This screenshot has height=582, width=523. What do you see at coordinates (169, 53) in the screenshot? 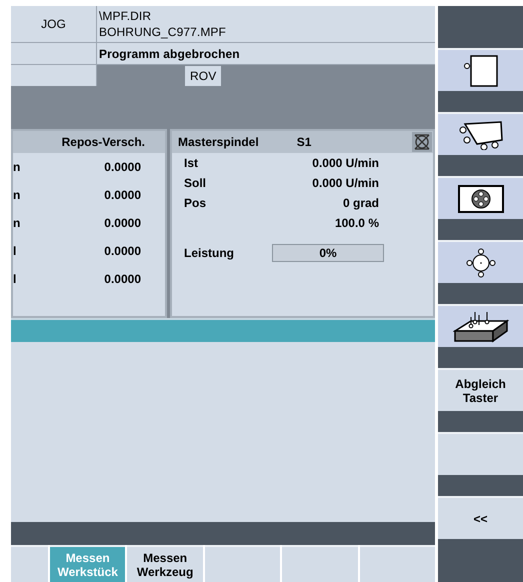
I see `program-status: Programm abgebrochen` at bounding box center [169, 53].